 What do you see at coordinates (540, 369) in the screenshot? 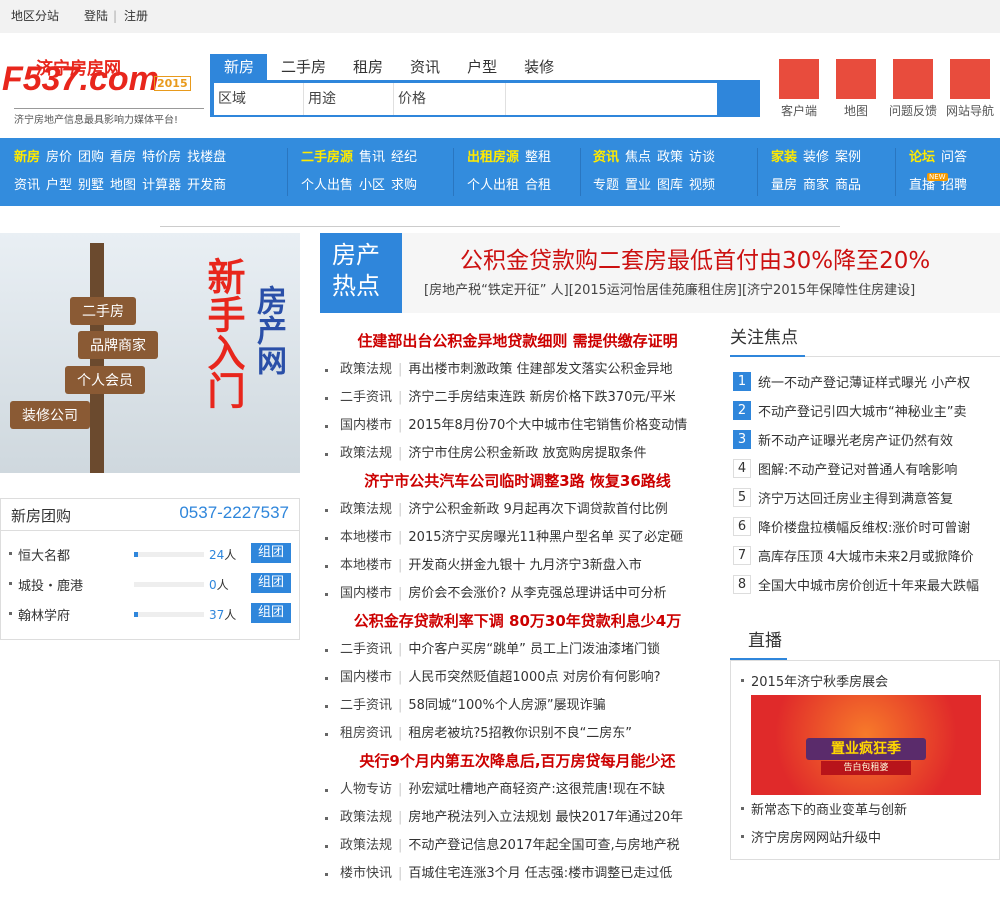
I see `news-title: 再出楼市刺激政策 住建部发文落实公积金异地` at bounding box center [540, 369].